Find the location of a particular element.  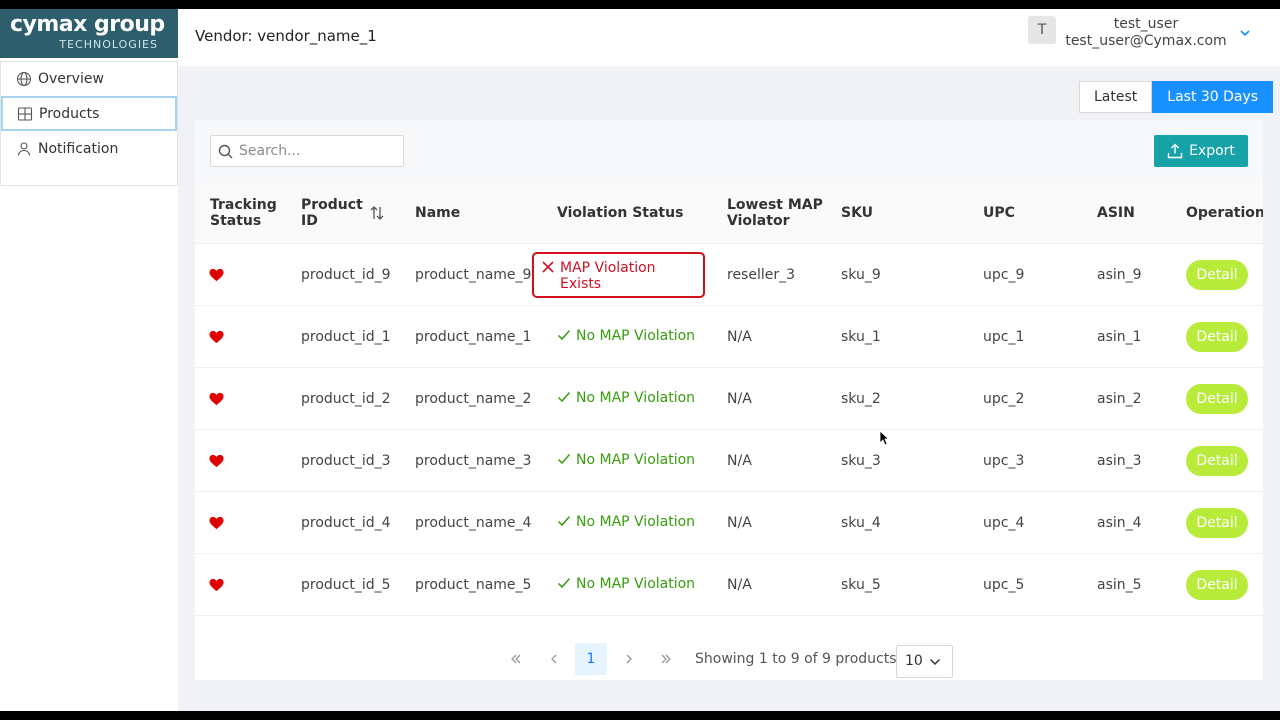

double-chevron-right-icon is located at coordinates (666, 659).